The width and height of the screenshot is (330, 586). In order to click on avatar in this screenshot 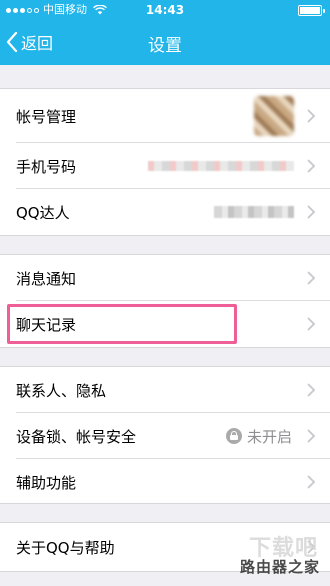, I will do `click(274, 116)`.